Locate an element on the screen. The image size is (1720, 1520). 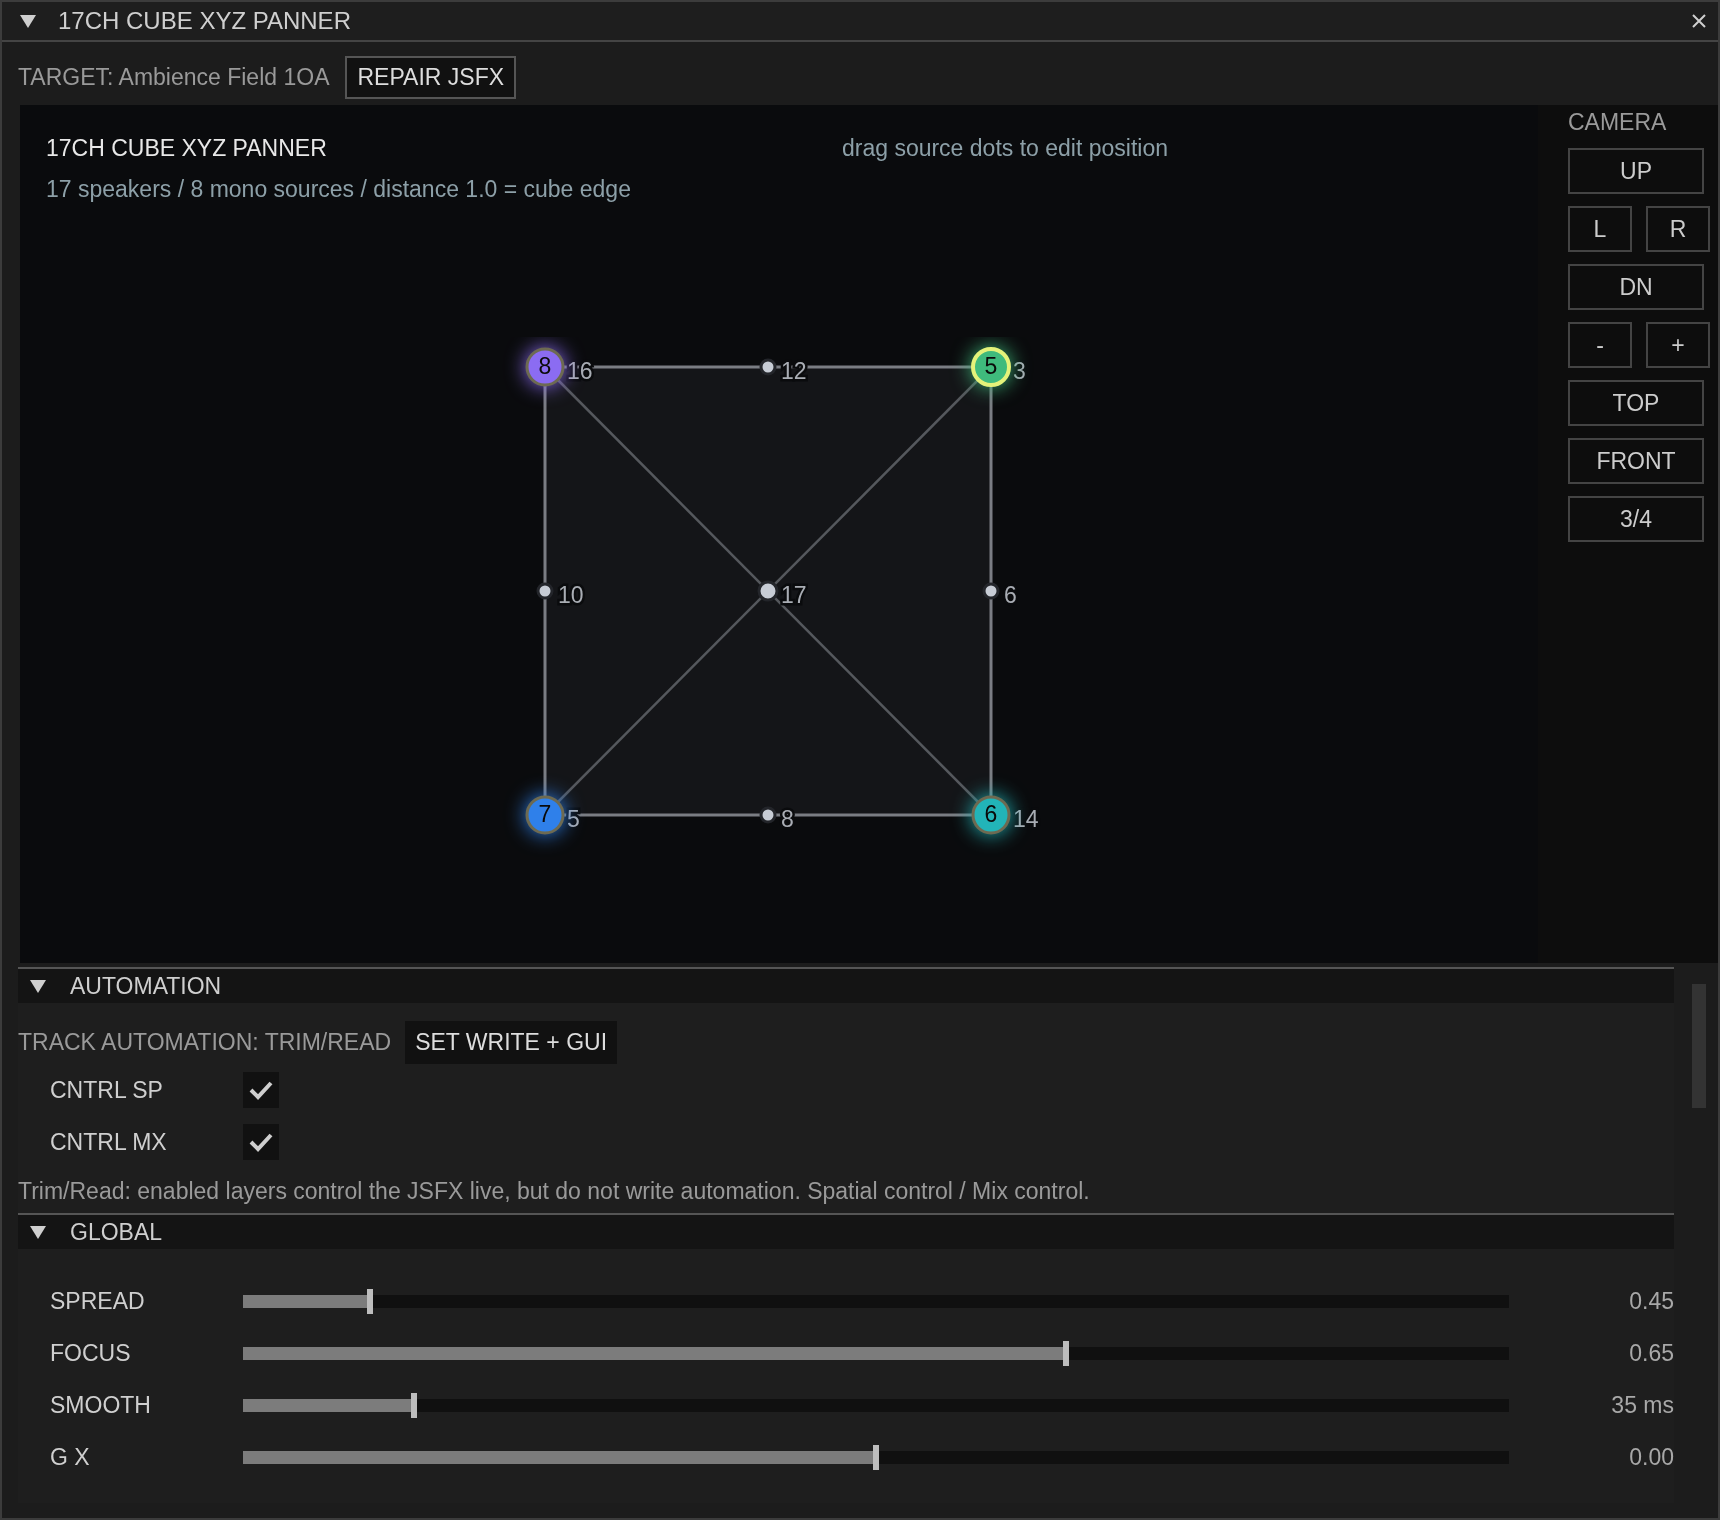
automation-status: TRACK AUTOMATION: TRIM/READ is located at coordinates (205, 1042).